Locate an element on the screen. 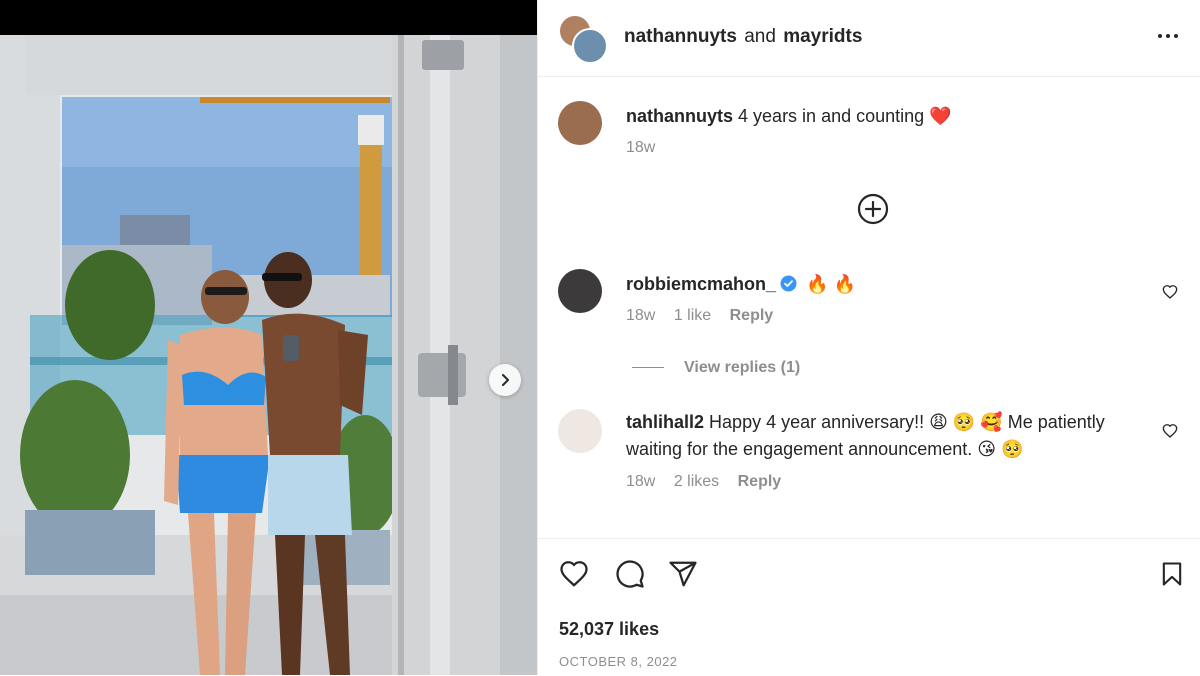 The height and width of the screenshot is (676, 1200). caption-meta: 18w is located at coordinates (647, 148).